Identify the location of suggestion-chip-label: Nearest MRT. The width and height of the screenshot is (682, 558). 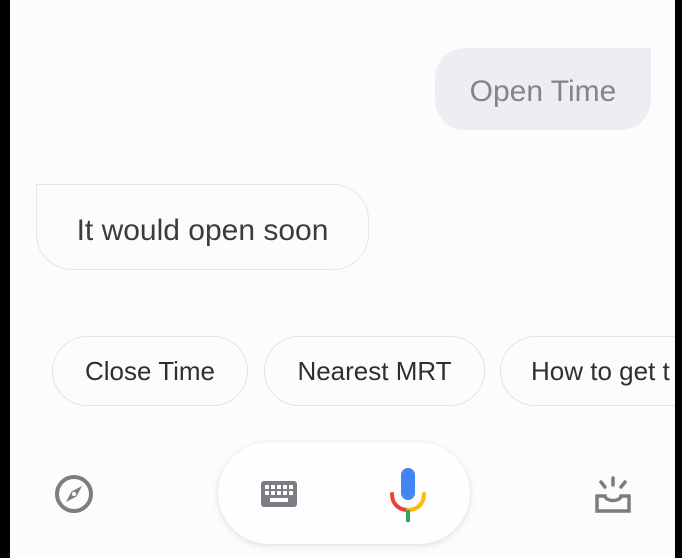
(374, 370).